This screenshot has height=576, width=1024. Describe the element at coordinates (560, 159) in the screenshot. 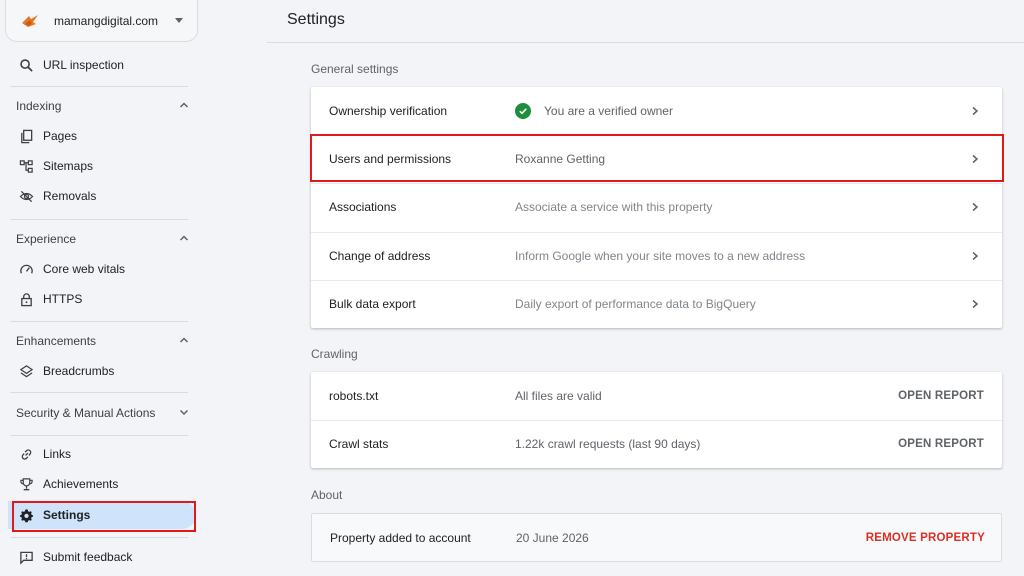

I see `row-value: Roxanne Getting` at that location.